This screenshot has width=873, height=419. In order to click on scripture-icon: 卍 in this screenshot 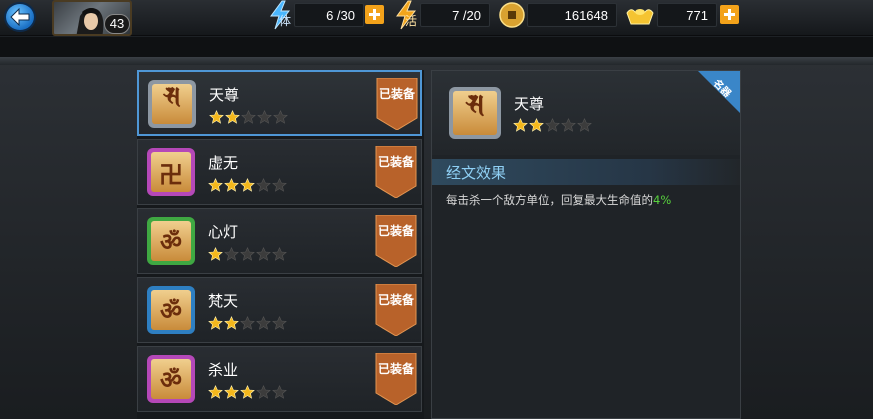, I will do `click(171, 172)`.